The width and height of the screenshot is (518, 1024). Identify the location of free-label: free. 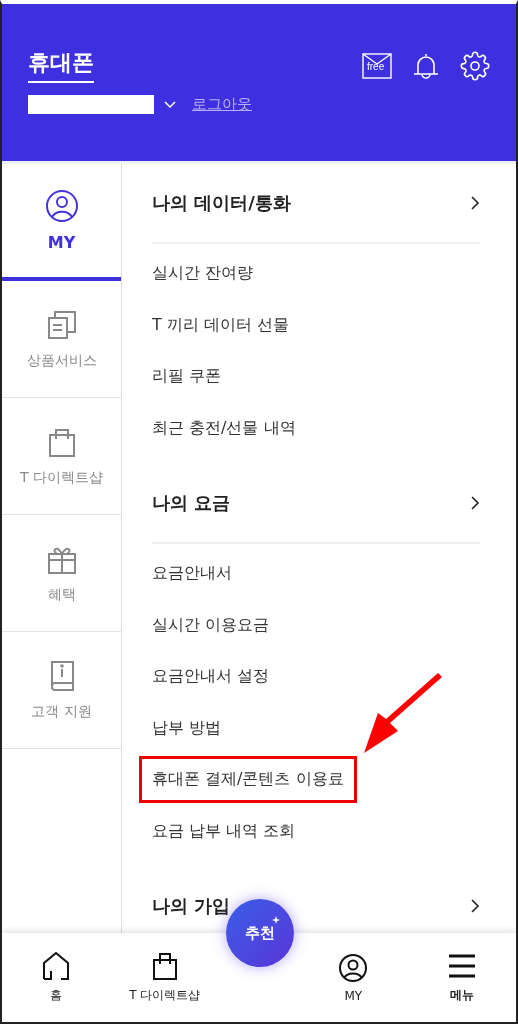
(376, 66).